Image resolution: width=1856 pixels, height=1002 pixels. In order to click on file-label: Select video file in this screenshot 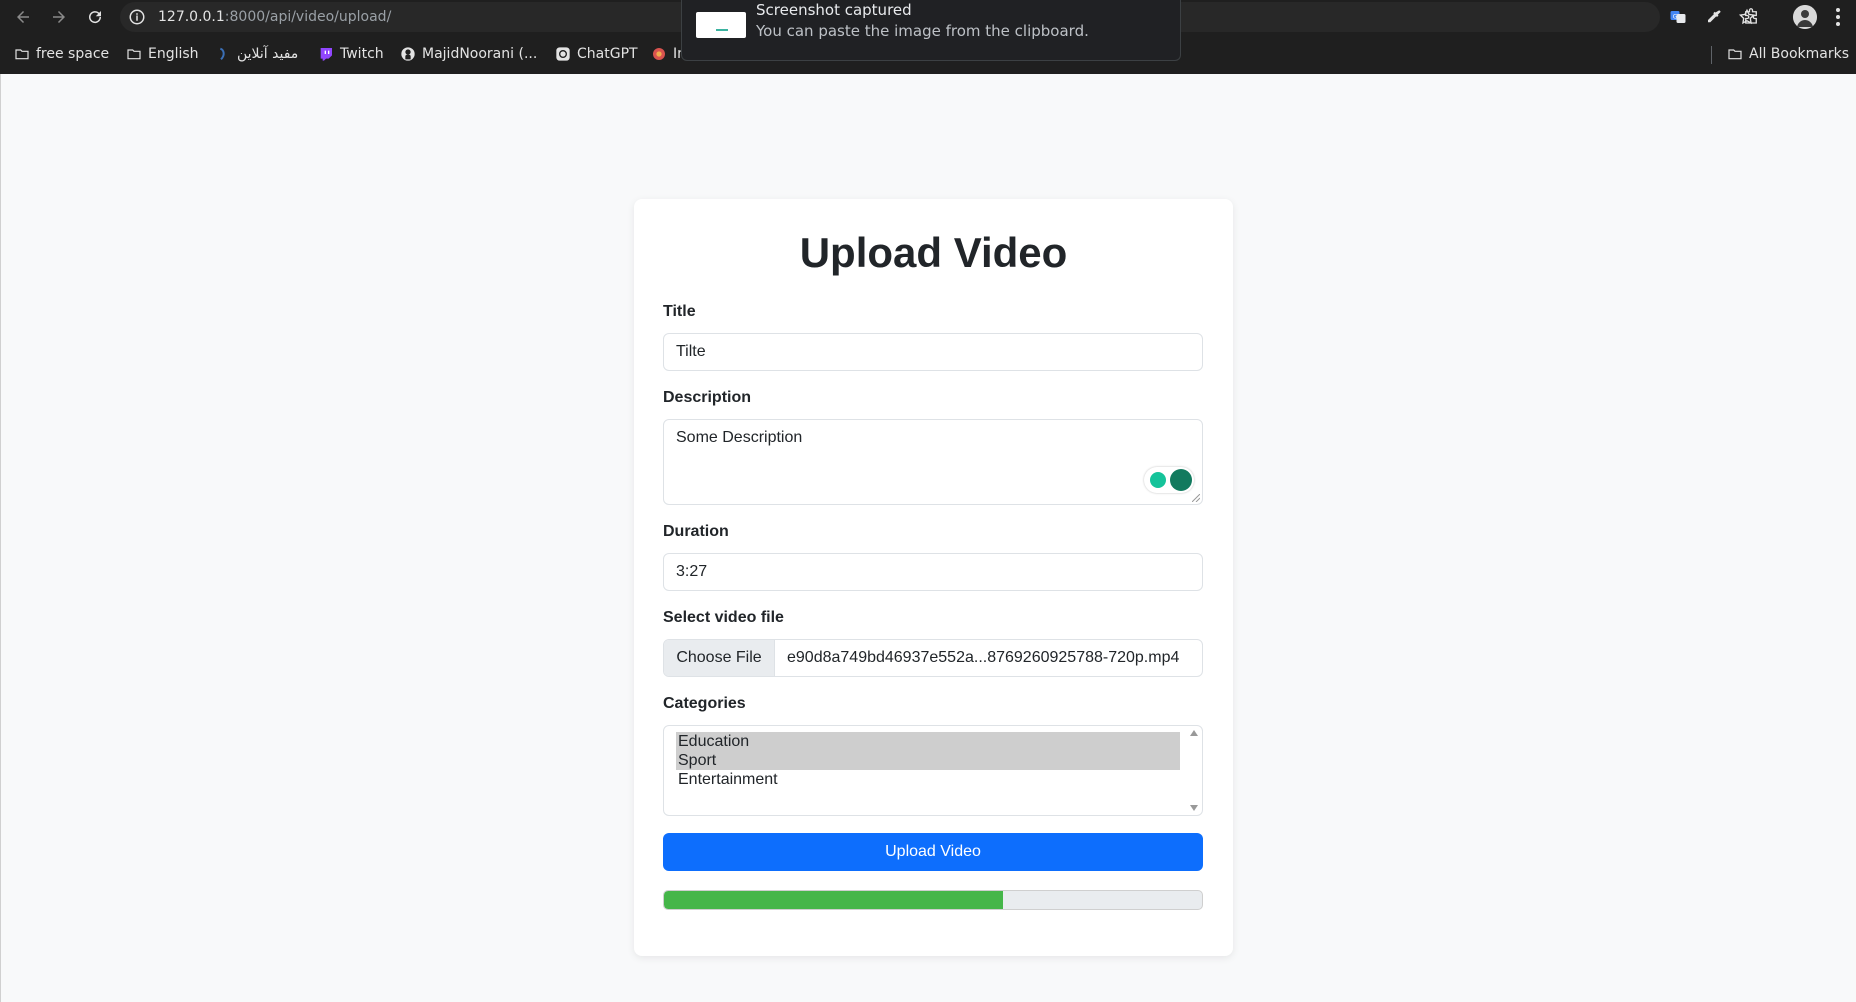, I will do `click(723, 617)`.